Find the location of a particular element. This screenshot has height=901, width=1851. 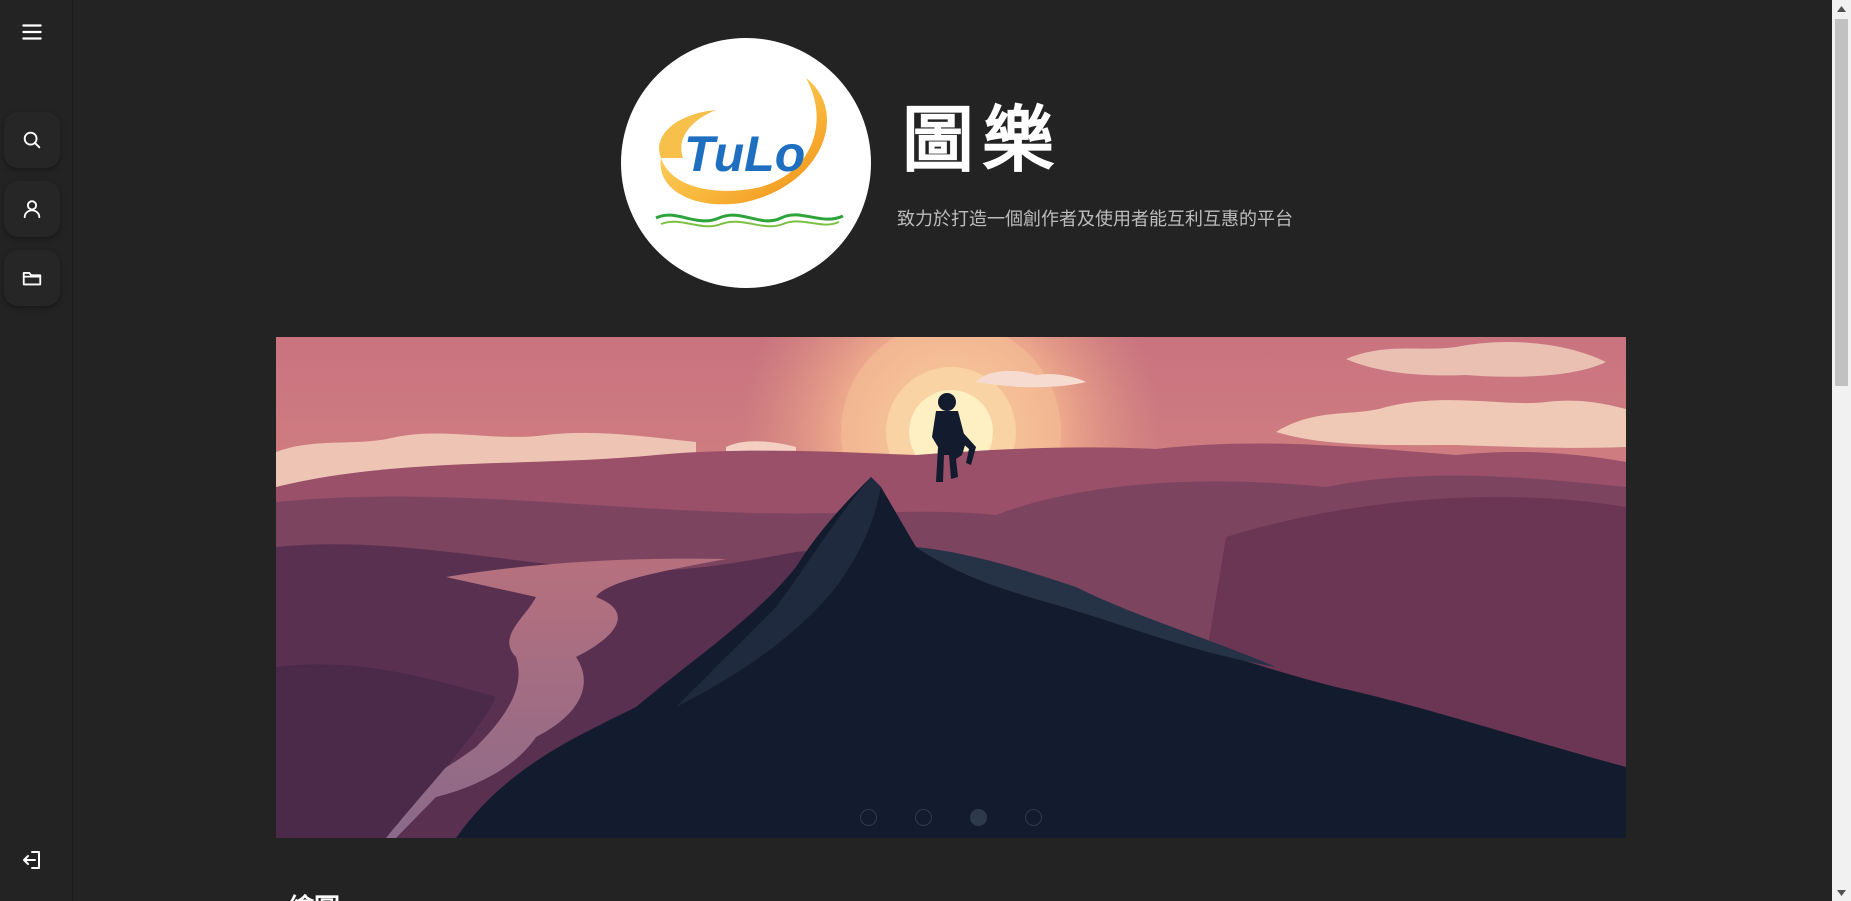

logout-icon is located at coordinates (31, 860).